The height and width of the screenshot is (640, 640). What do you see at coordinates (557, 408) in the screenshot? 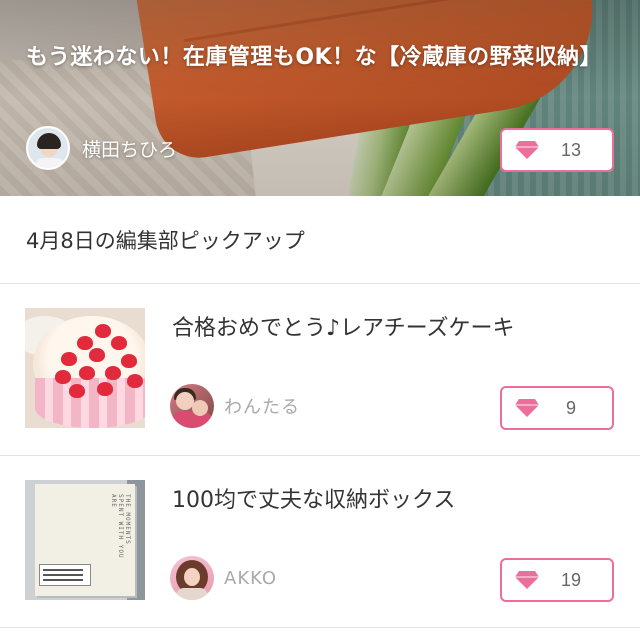
I see `like-button: 9` at bounding box center [557, 408].